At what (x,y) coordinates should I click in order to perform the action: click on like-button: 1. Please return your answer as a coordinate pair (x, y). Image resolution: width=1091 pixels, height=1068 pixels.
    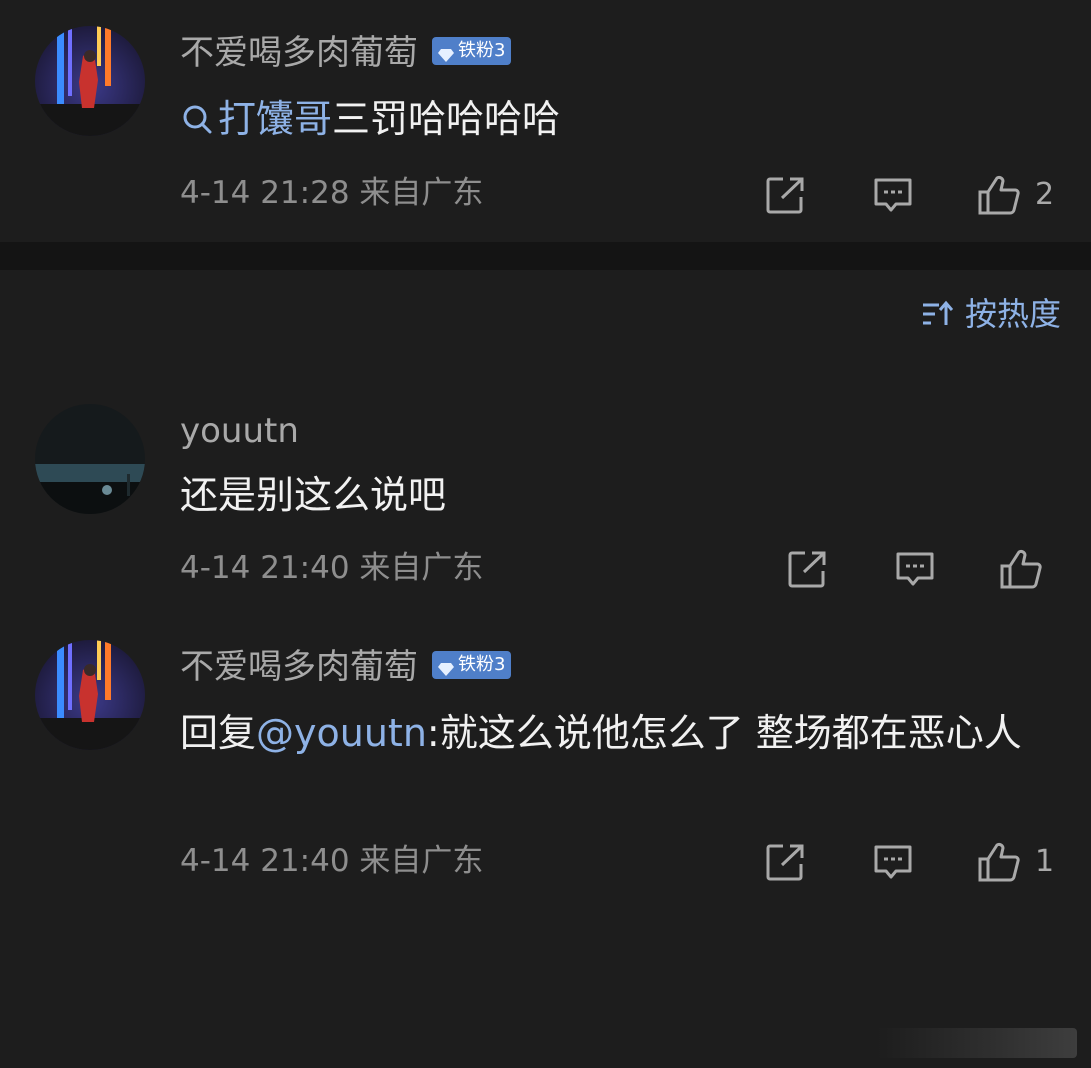
    Looking at the image, I should click on (1015, 862).